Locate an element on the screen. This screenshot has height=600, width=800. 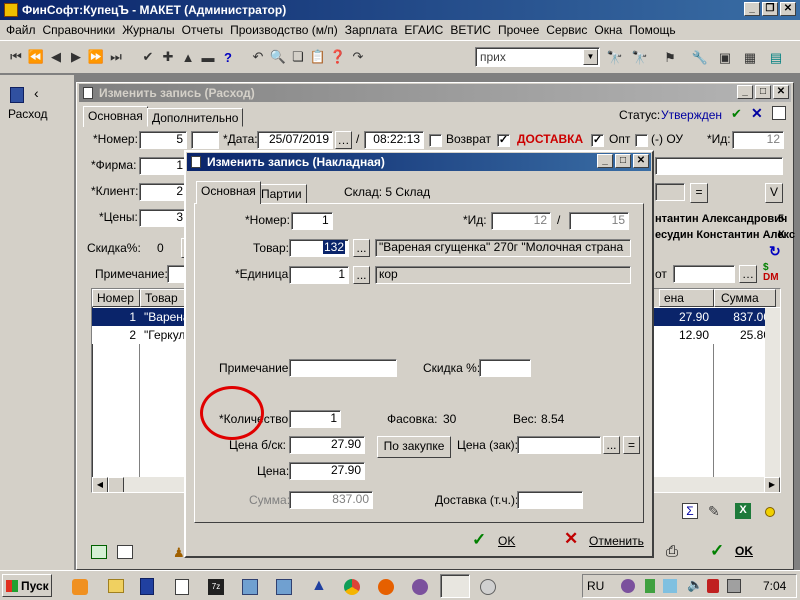
first-record-icon: ⏮ is located at coordinates (16, 57).